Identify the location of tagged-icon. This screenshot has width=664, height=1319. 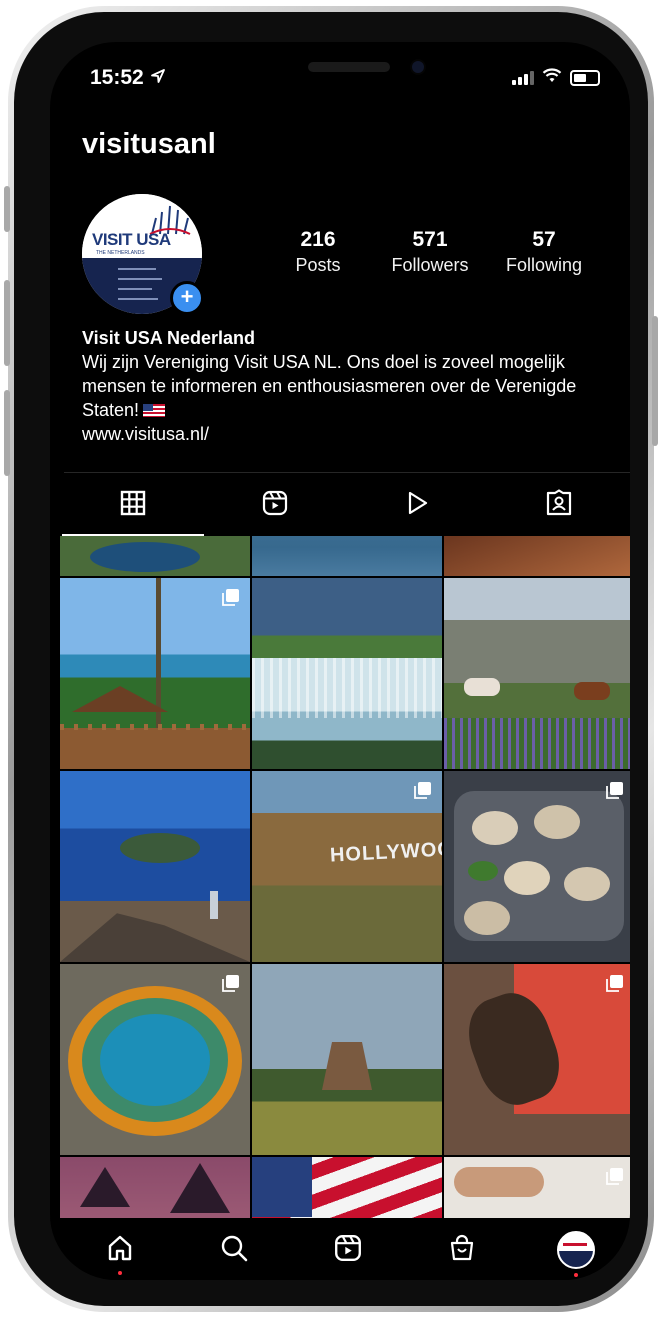
(559, 505).